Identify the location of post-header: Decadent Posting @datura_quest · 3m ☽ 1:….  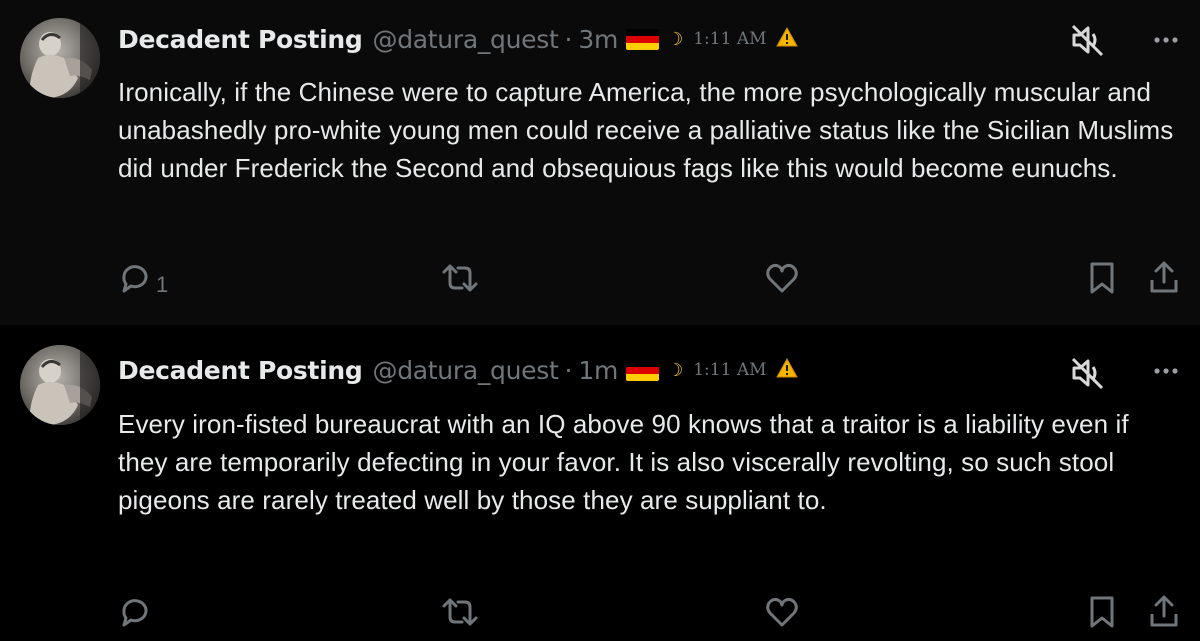
(458, 39).